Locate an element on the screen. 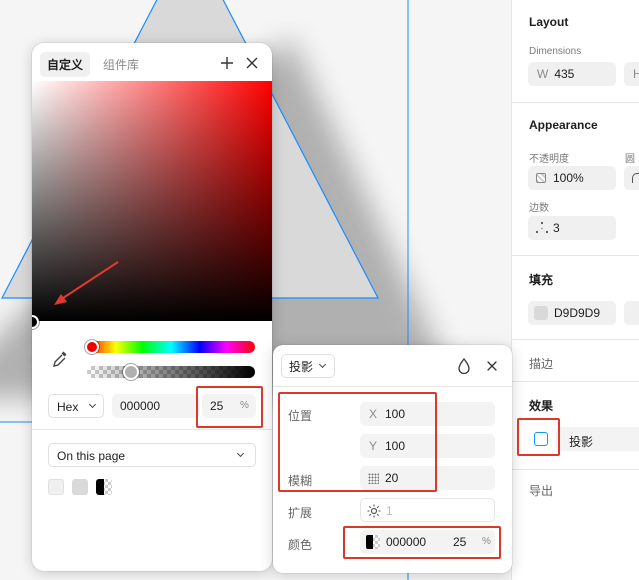 The width and height of the screenshot is (639, 580). hue-slider is located at coordinates (171, 347).